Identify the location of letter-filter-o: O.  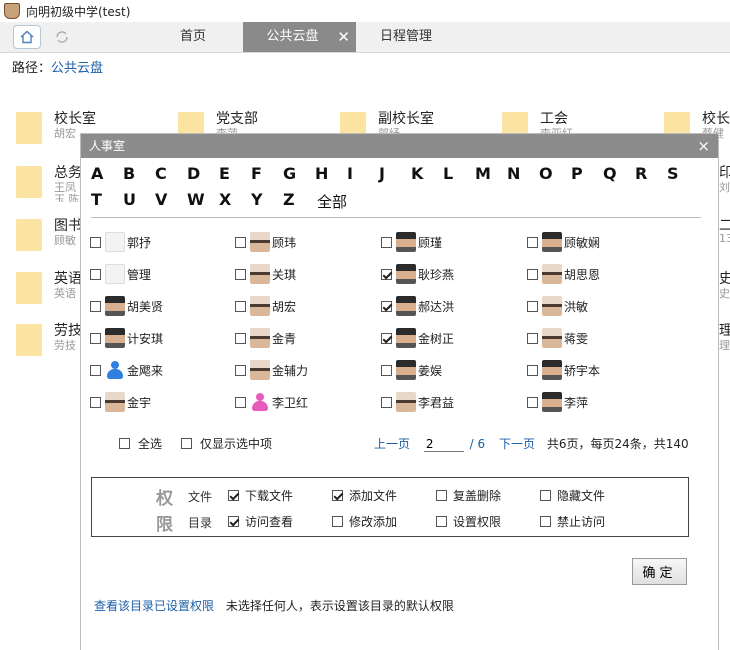
(546, 173).